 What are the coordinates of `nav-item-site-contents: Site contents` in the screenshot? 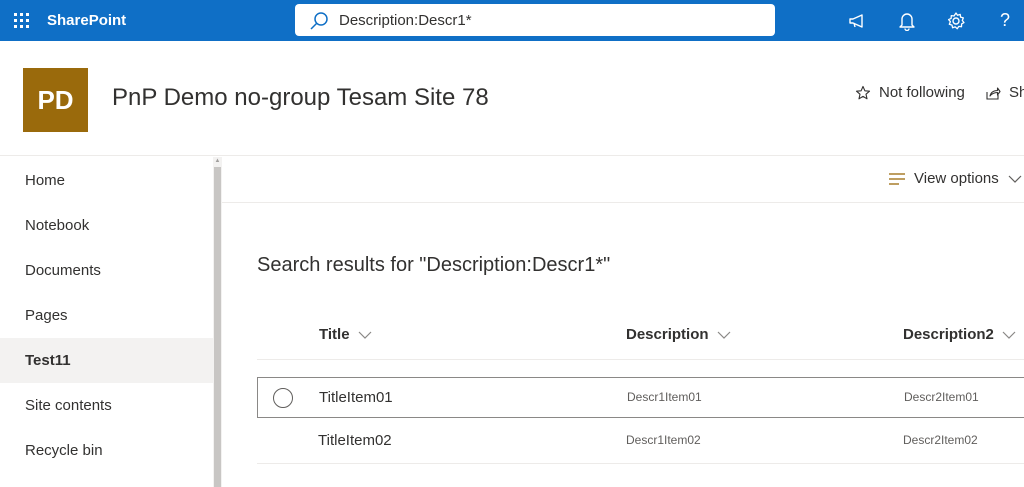 It's located at (106, 405).